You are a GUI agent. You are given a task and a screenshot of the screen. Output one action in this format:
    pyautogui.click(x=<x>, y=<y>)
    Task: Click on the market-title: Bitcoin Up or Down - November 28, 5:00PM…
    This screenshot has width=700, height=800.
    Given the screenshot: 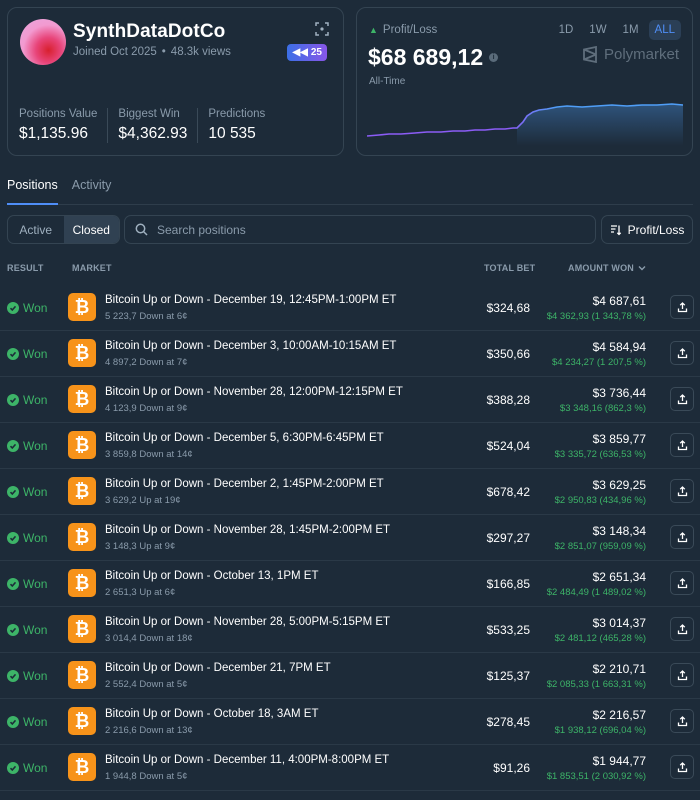 What is the action you would take?
    pyautogui.click(x=247, y=622)
    